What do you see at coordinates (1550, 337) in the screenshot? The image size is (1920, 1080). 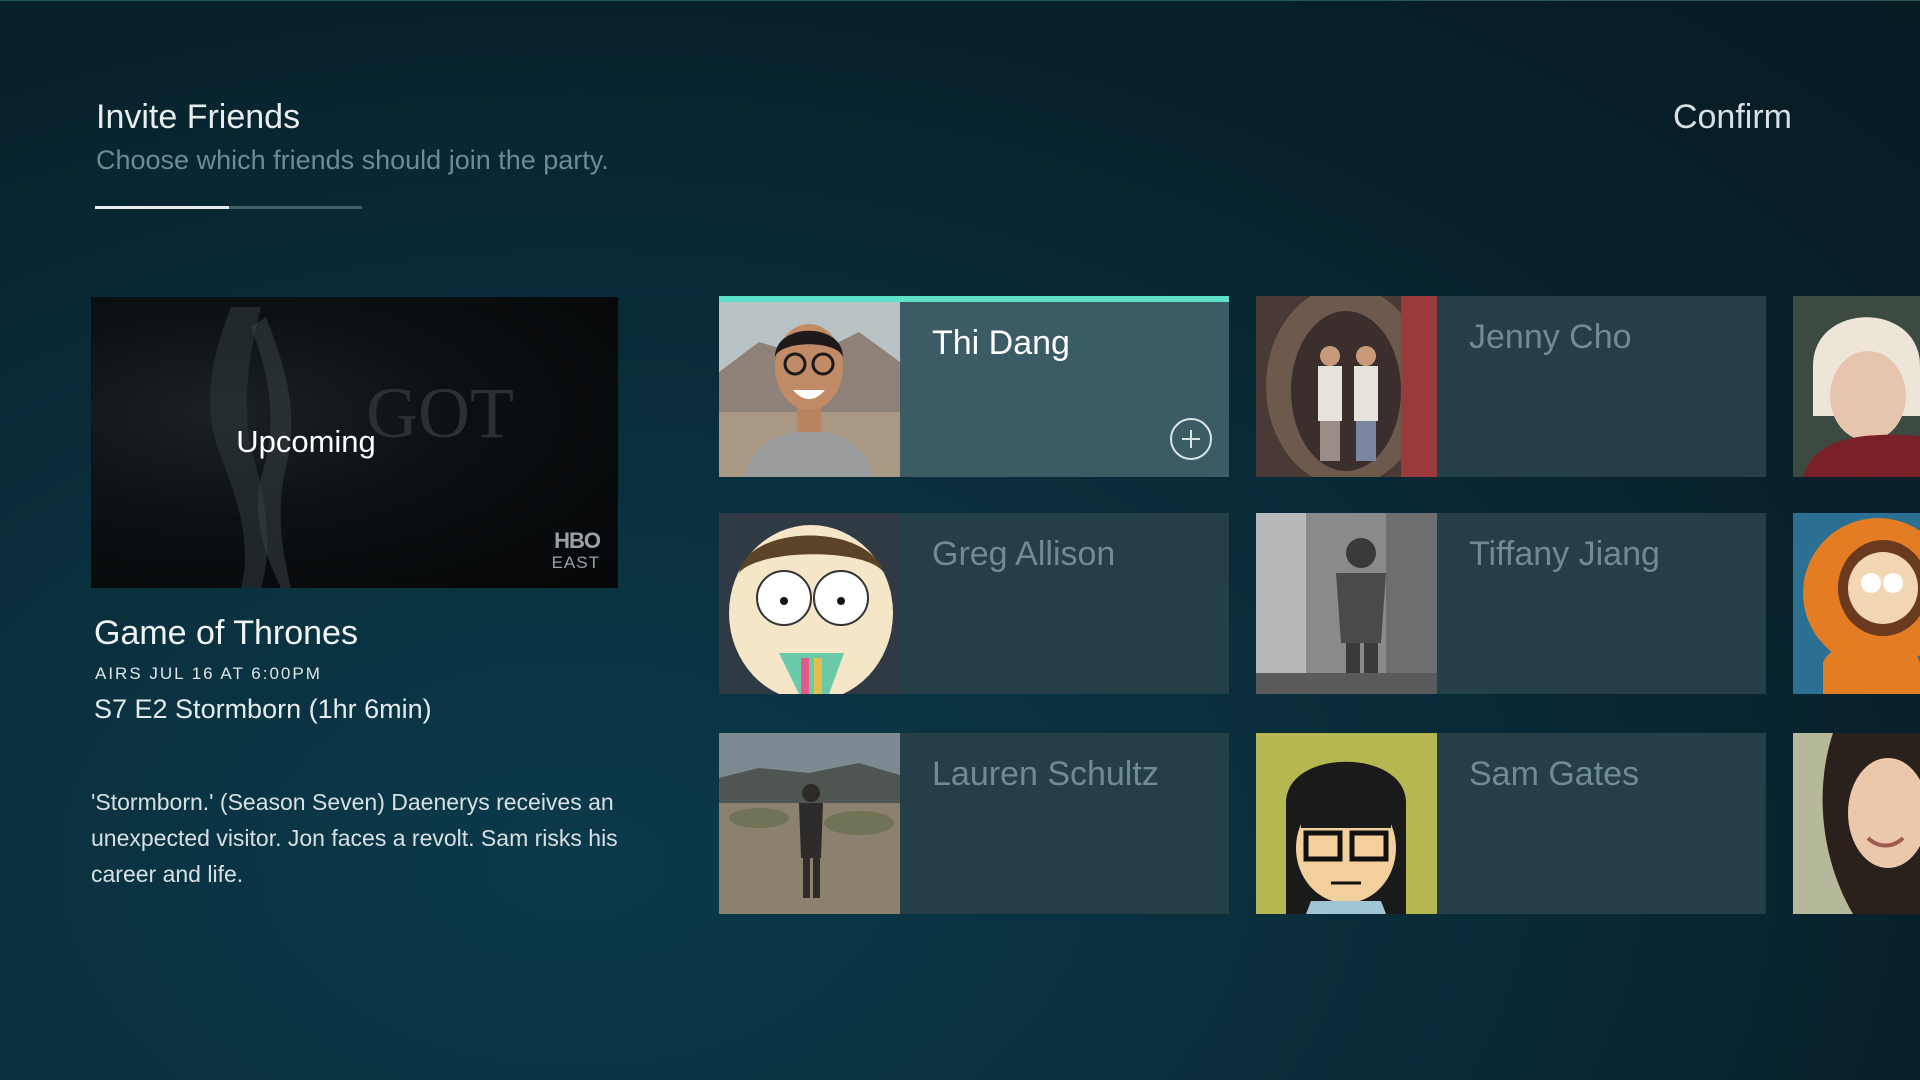 I see `friend-name: Jenny Cho` at bounding box center [1550, 337].